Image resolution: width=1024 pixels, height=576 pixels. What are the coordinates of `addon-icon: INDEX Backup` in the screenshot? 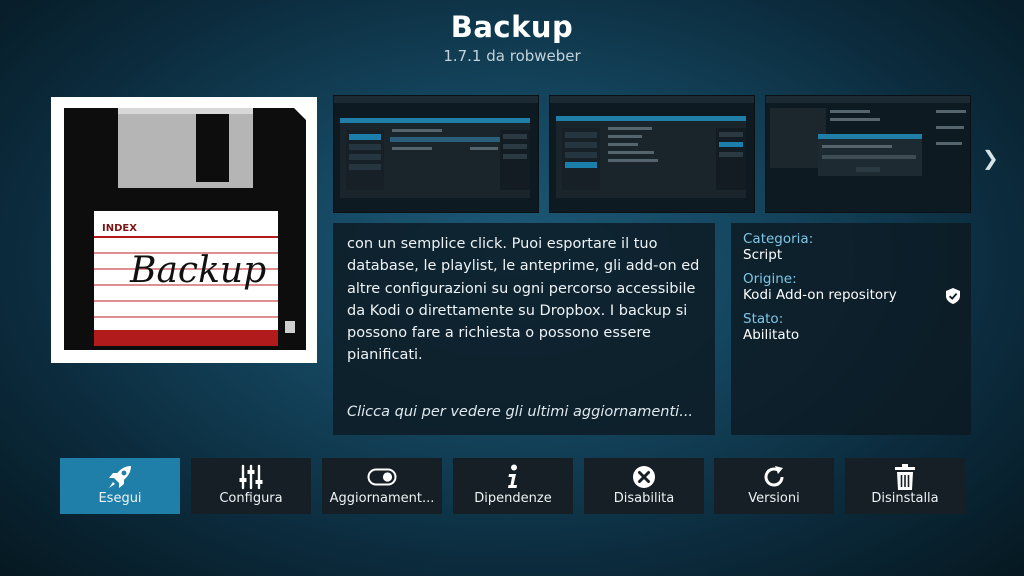 It's located at (184, 230).